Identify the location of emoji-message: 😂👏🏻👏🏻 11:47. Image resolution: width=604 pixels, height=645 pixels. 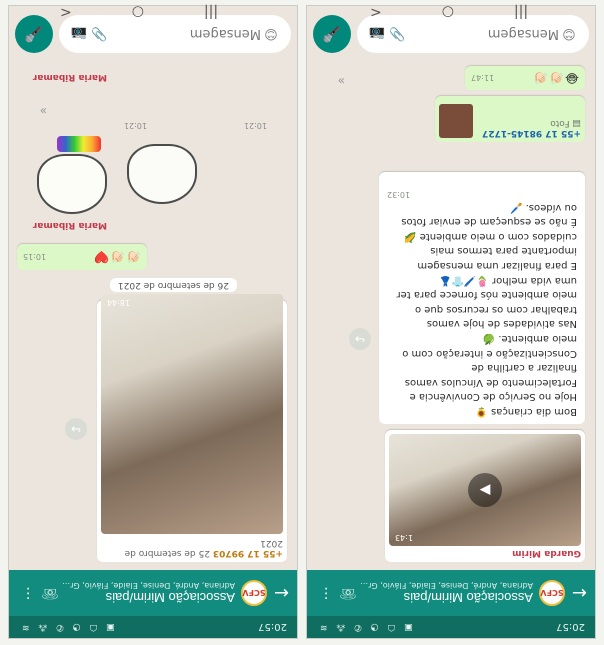
(525, 78).